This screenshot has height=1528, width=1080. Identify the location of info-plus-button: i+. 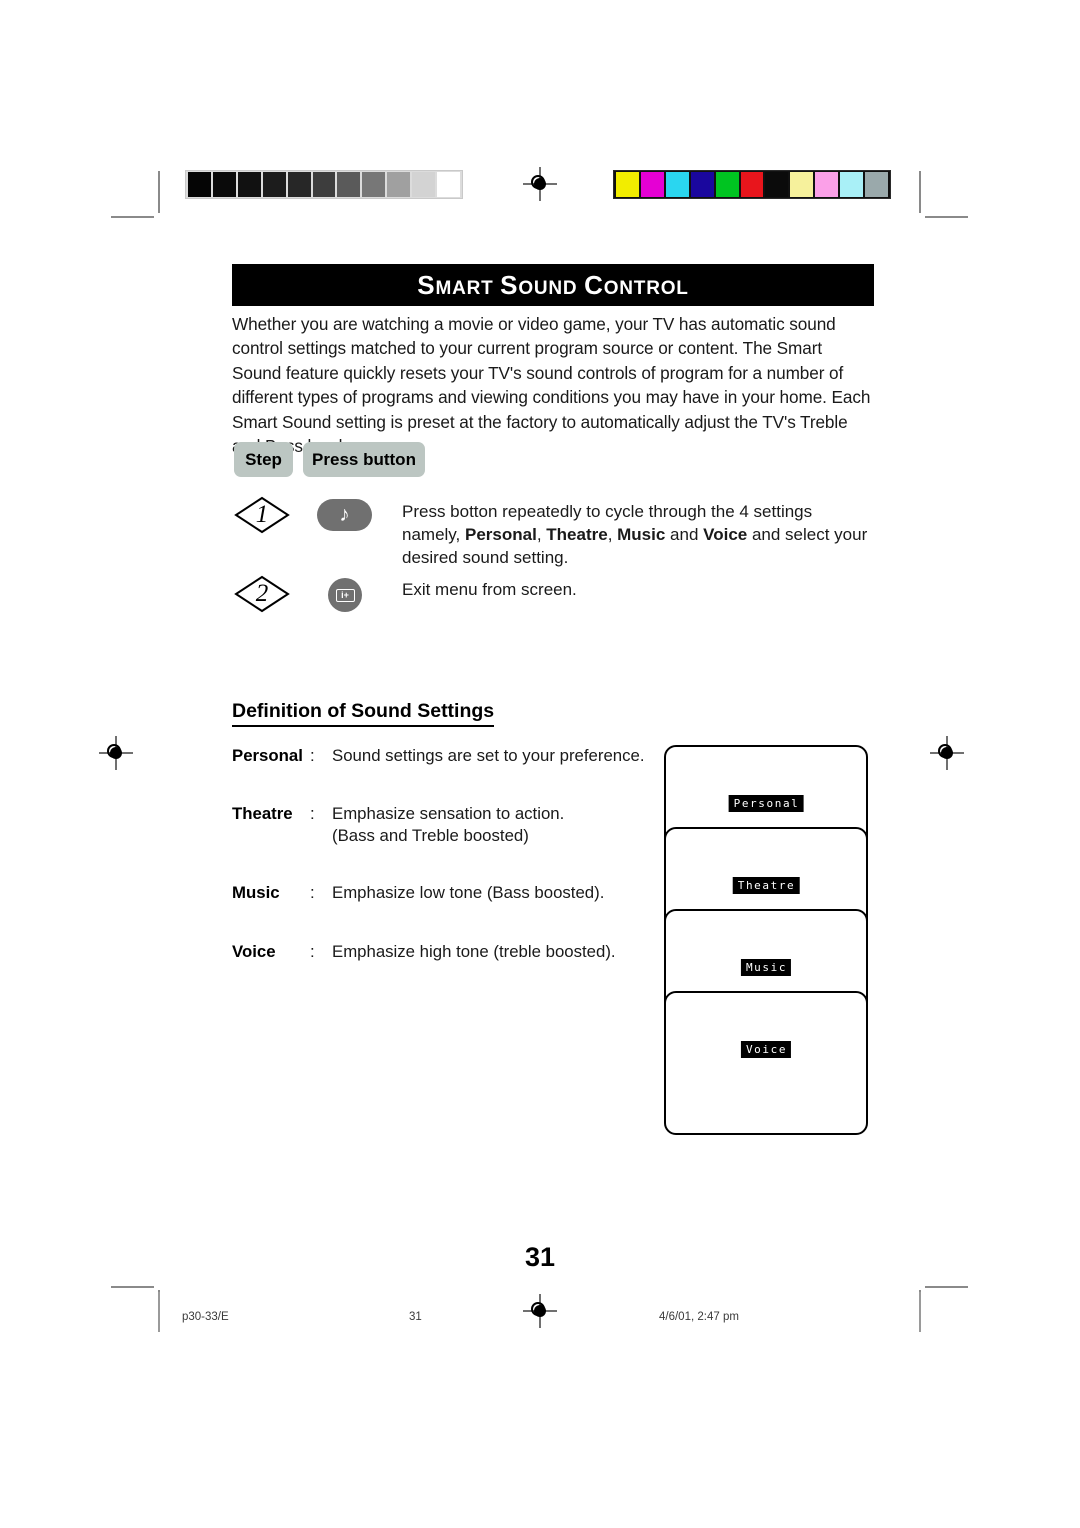
(345, 595).